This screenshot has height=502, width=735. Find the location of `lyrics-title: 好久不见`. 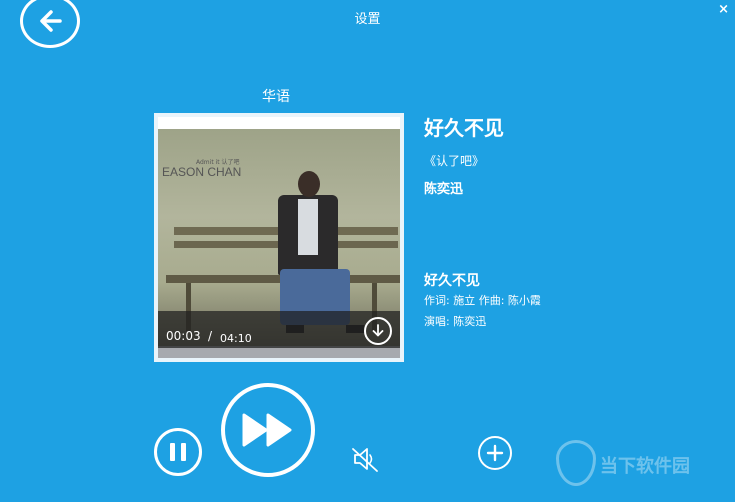

lyrics-title: 好久不见 is located at coordinates (452, 281).